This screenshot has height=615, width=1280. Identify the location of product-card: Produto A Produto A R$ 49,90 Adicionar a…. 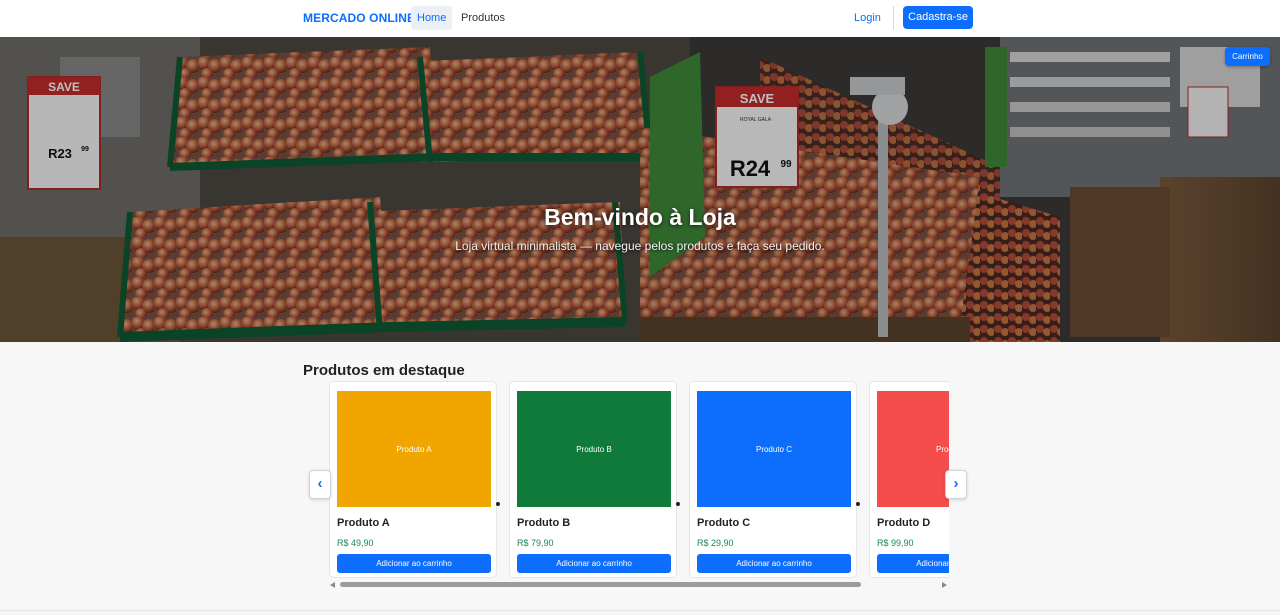
(413, 479).